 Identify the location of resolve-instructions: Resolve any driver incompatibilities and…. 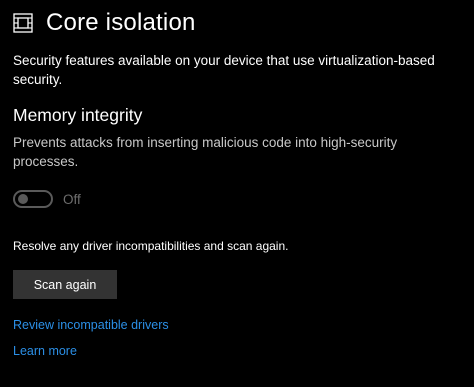
(151, 246).